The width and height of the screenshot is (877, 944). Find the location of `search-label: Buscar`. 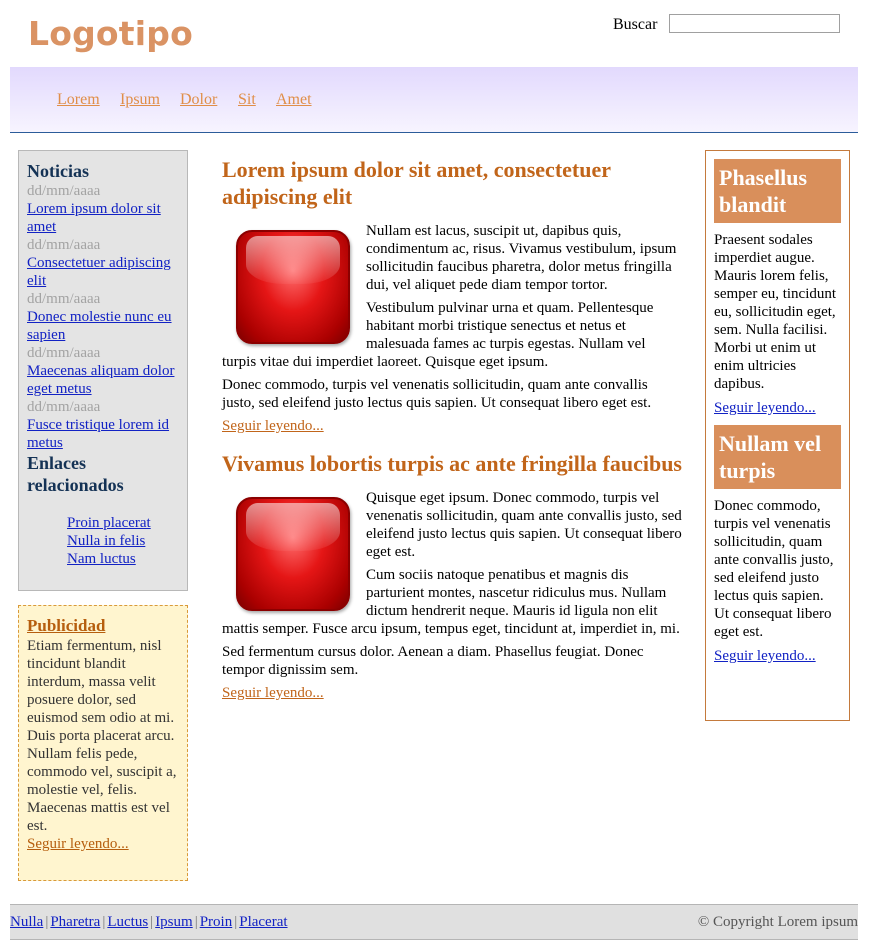

search-label: Buscar is located at coordinates (635, 24).